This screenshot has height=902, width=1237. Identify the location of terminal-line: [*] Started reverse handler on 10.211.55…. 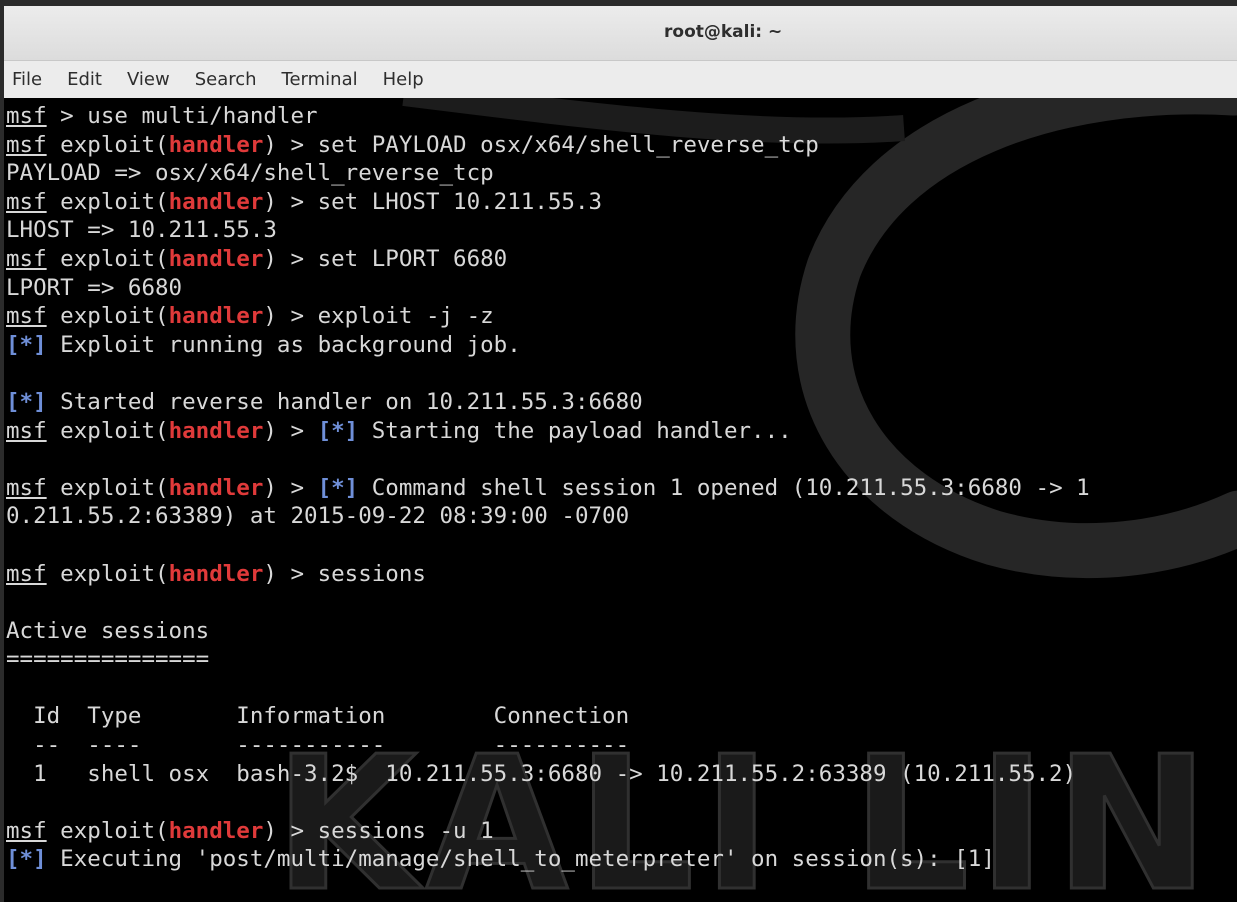
(621, 402).